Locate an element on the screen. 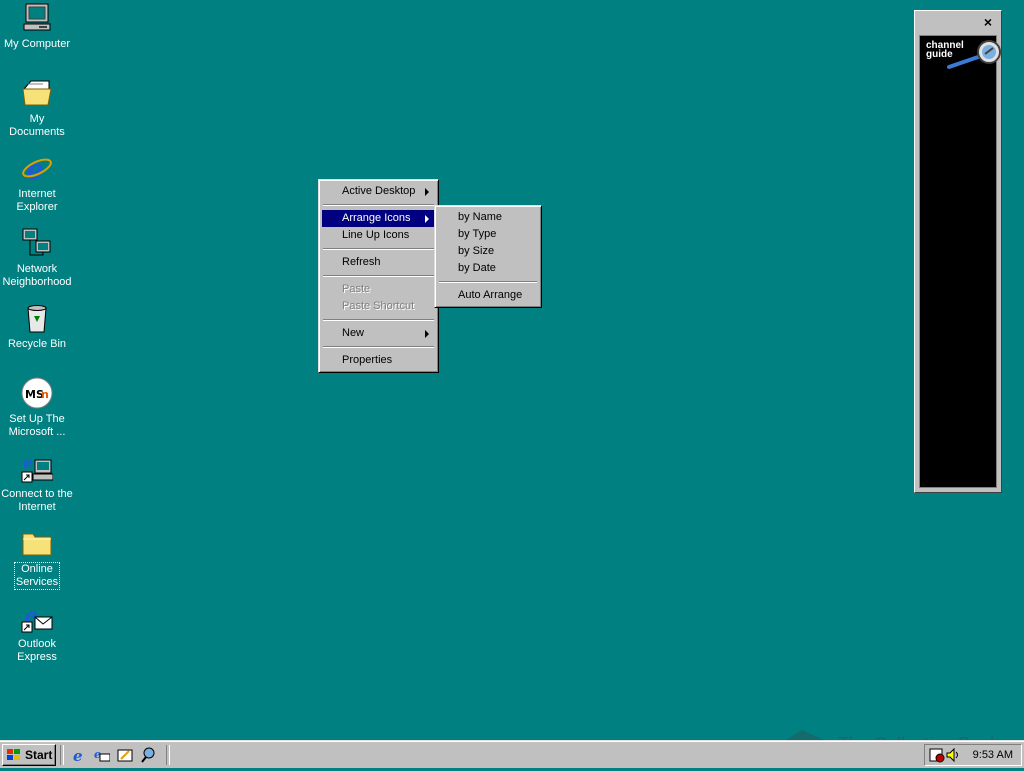  desktop-icon-label: Online Services is located at coordinates (37, 576).